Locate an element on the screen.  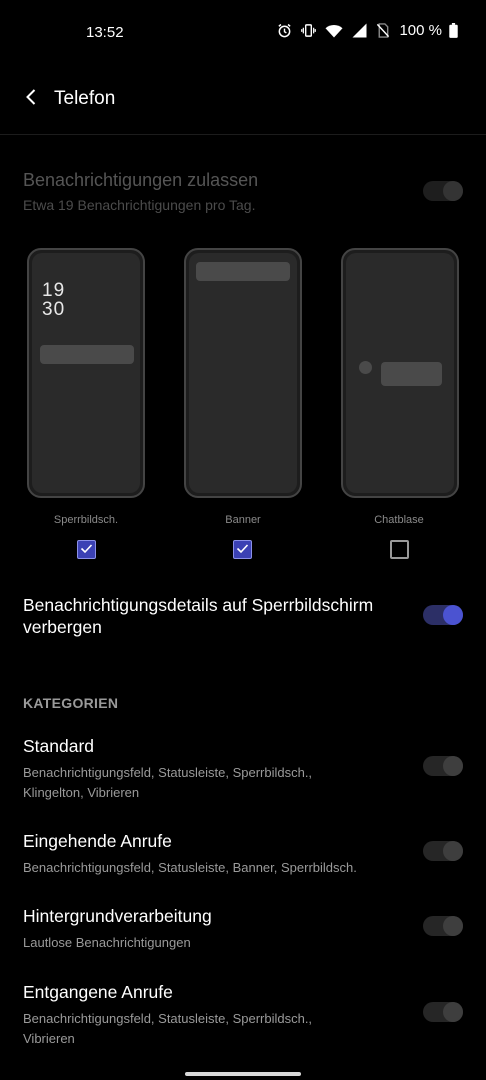
banner-preview is located at coordinates (243, 373).